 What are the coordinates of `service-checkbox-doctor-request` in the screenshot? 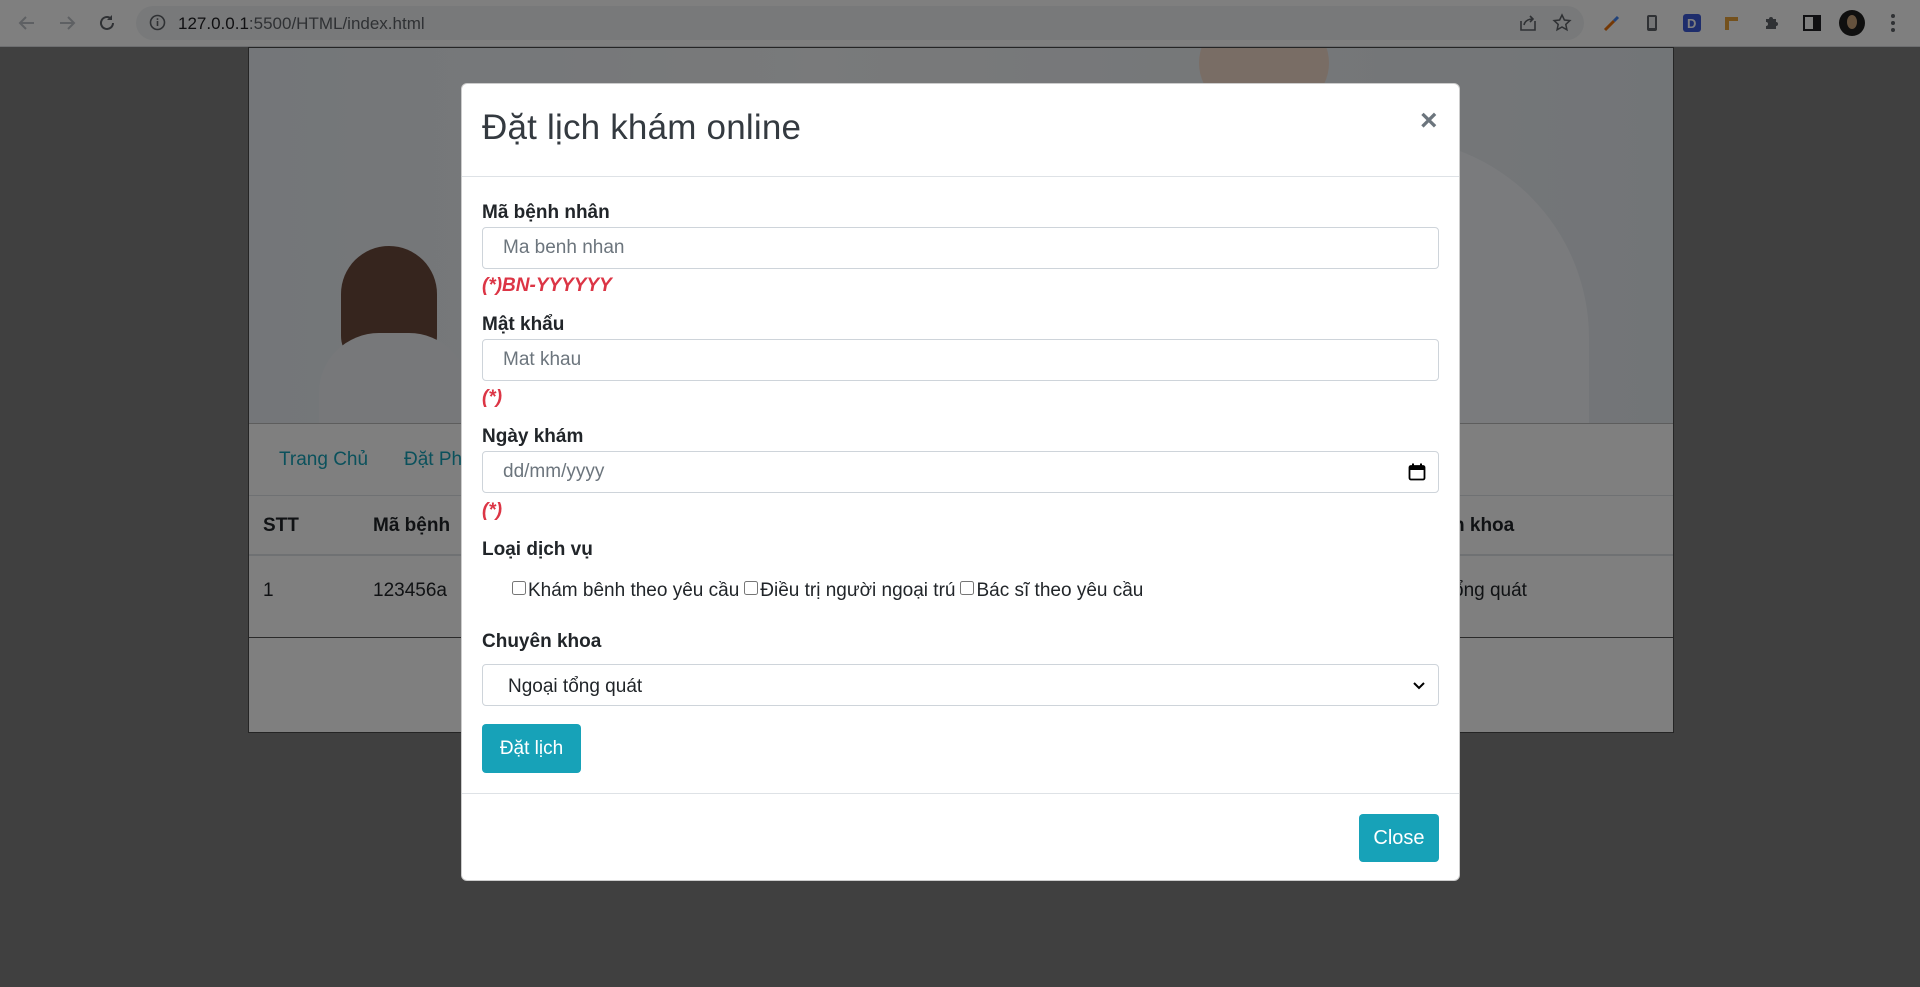 It's located at (967, 588).